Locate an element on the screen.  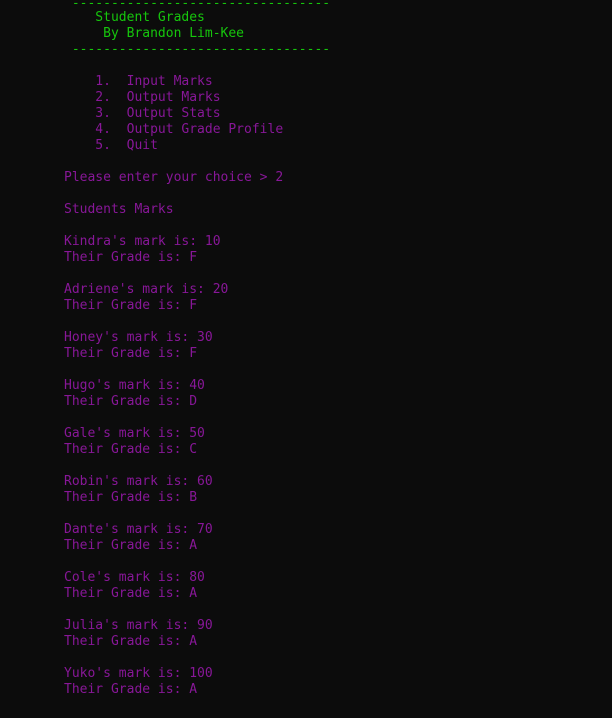
menu-item-output-marks: 2. Output Marks is located at coordinates (142, 97).